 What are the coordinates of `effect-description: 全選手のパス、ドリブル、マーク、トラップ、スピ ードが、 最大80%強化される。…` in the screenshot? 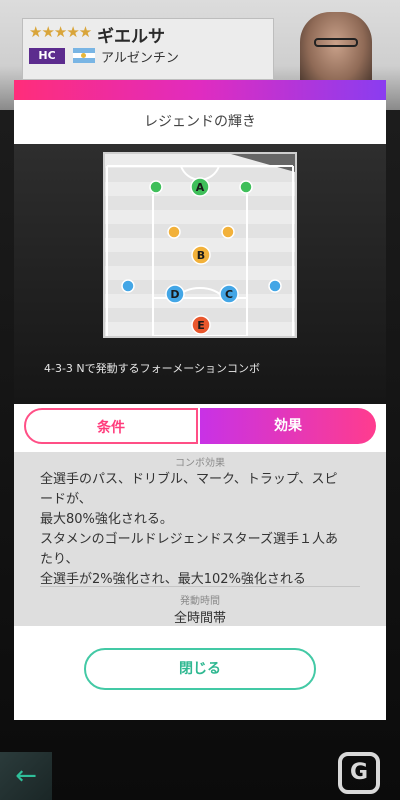 It's located at (205, 530).